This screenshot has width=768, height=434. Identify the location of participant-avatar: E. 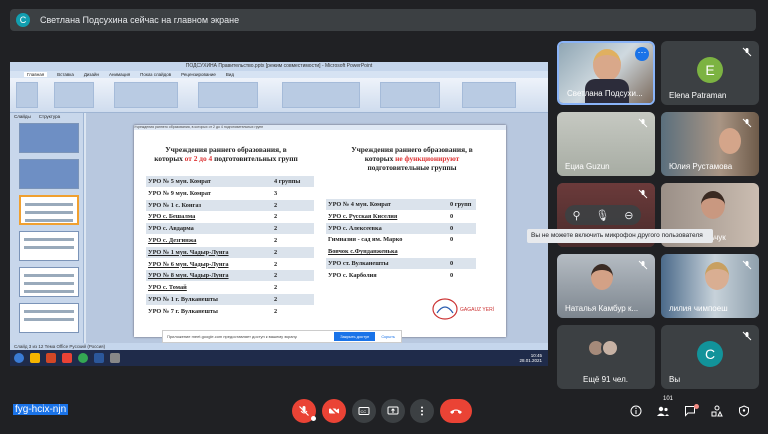
(710, 70).